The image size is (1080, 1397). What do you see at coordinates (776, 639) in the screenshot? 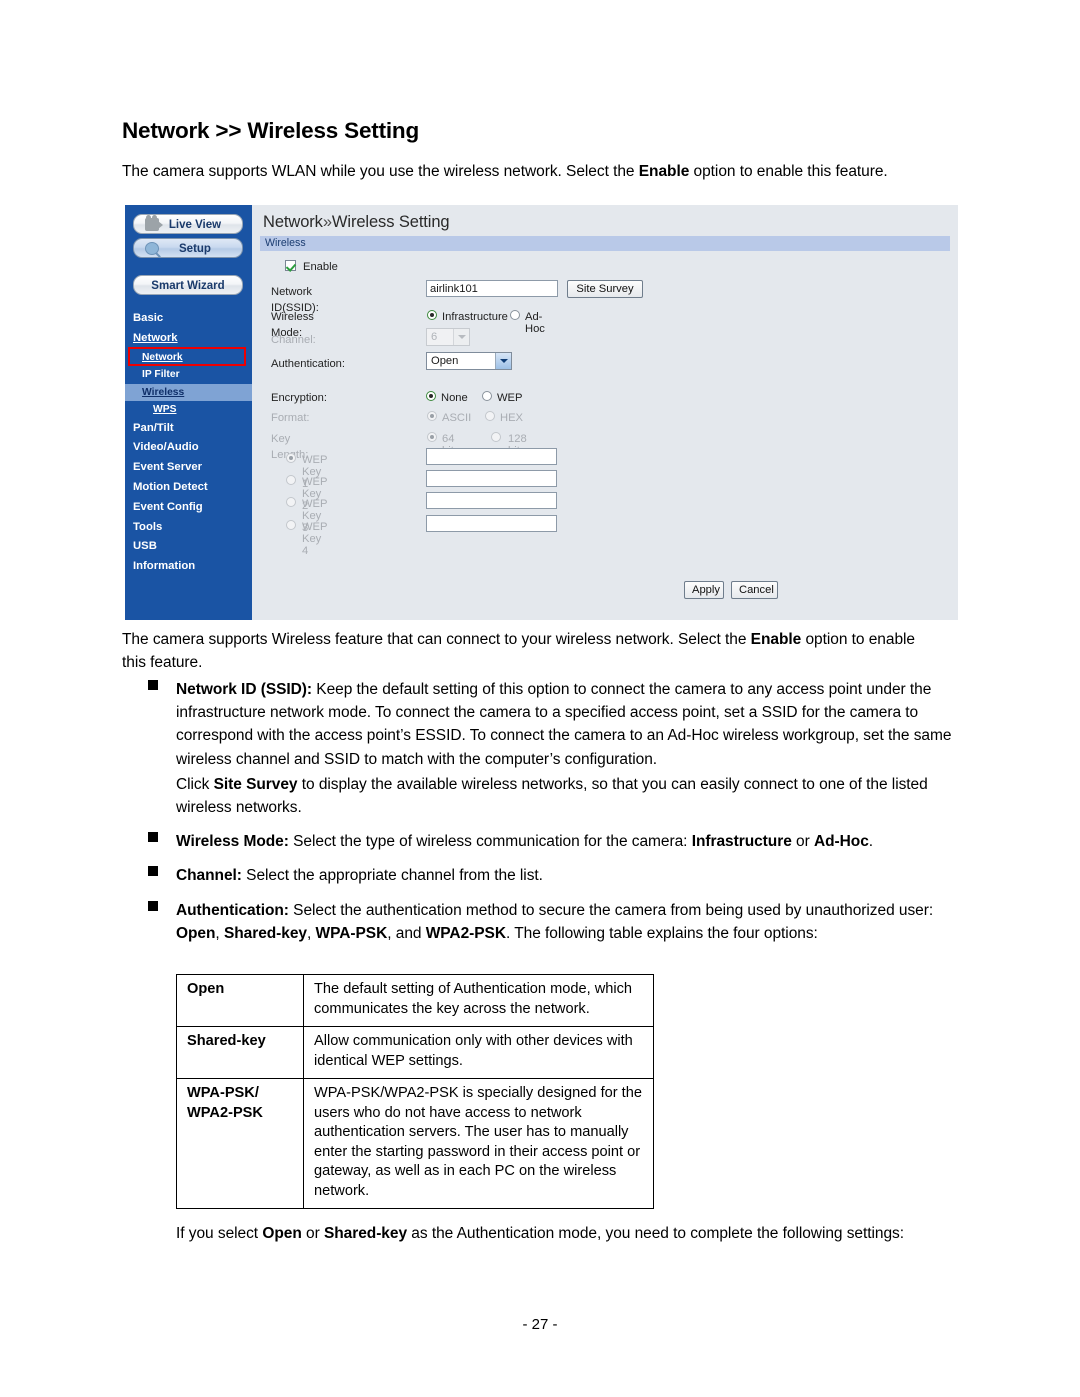
I see `below-bold: Enable` at bounding box center [776, 639].